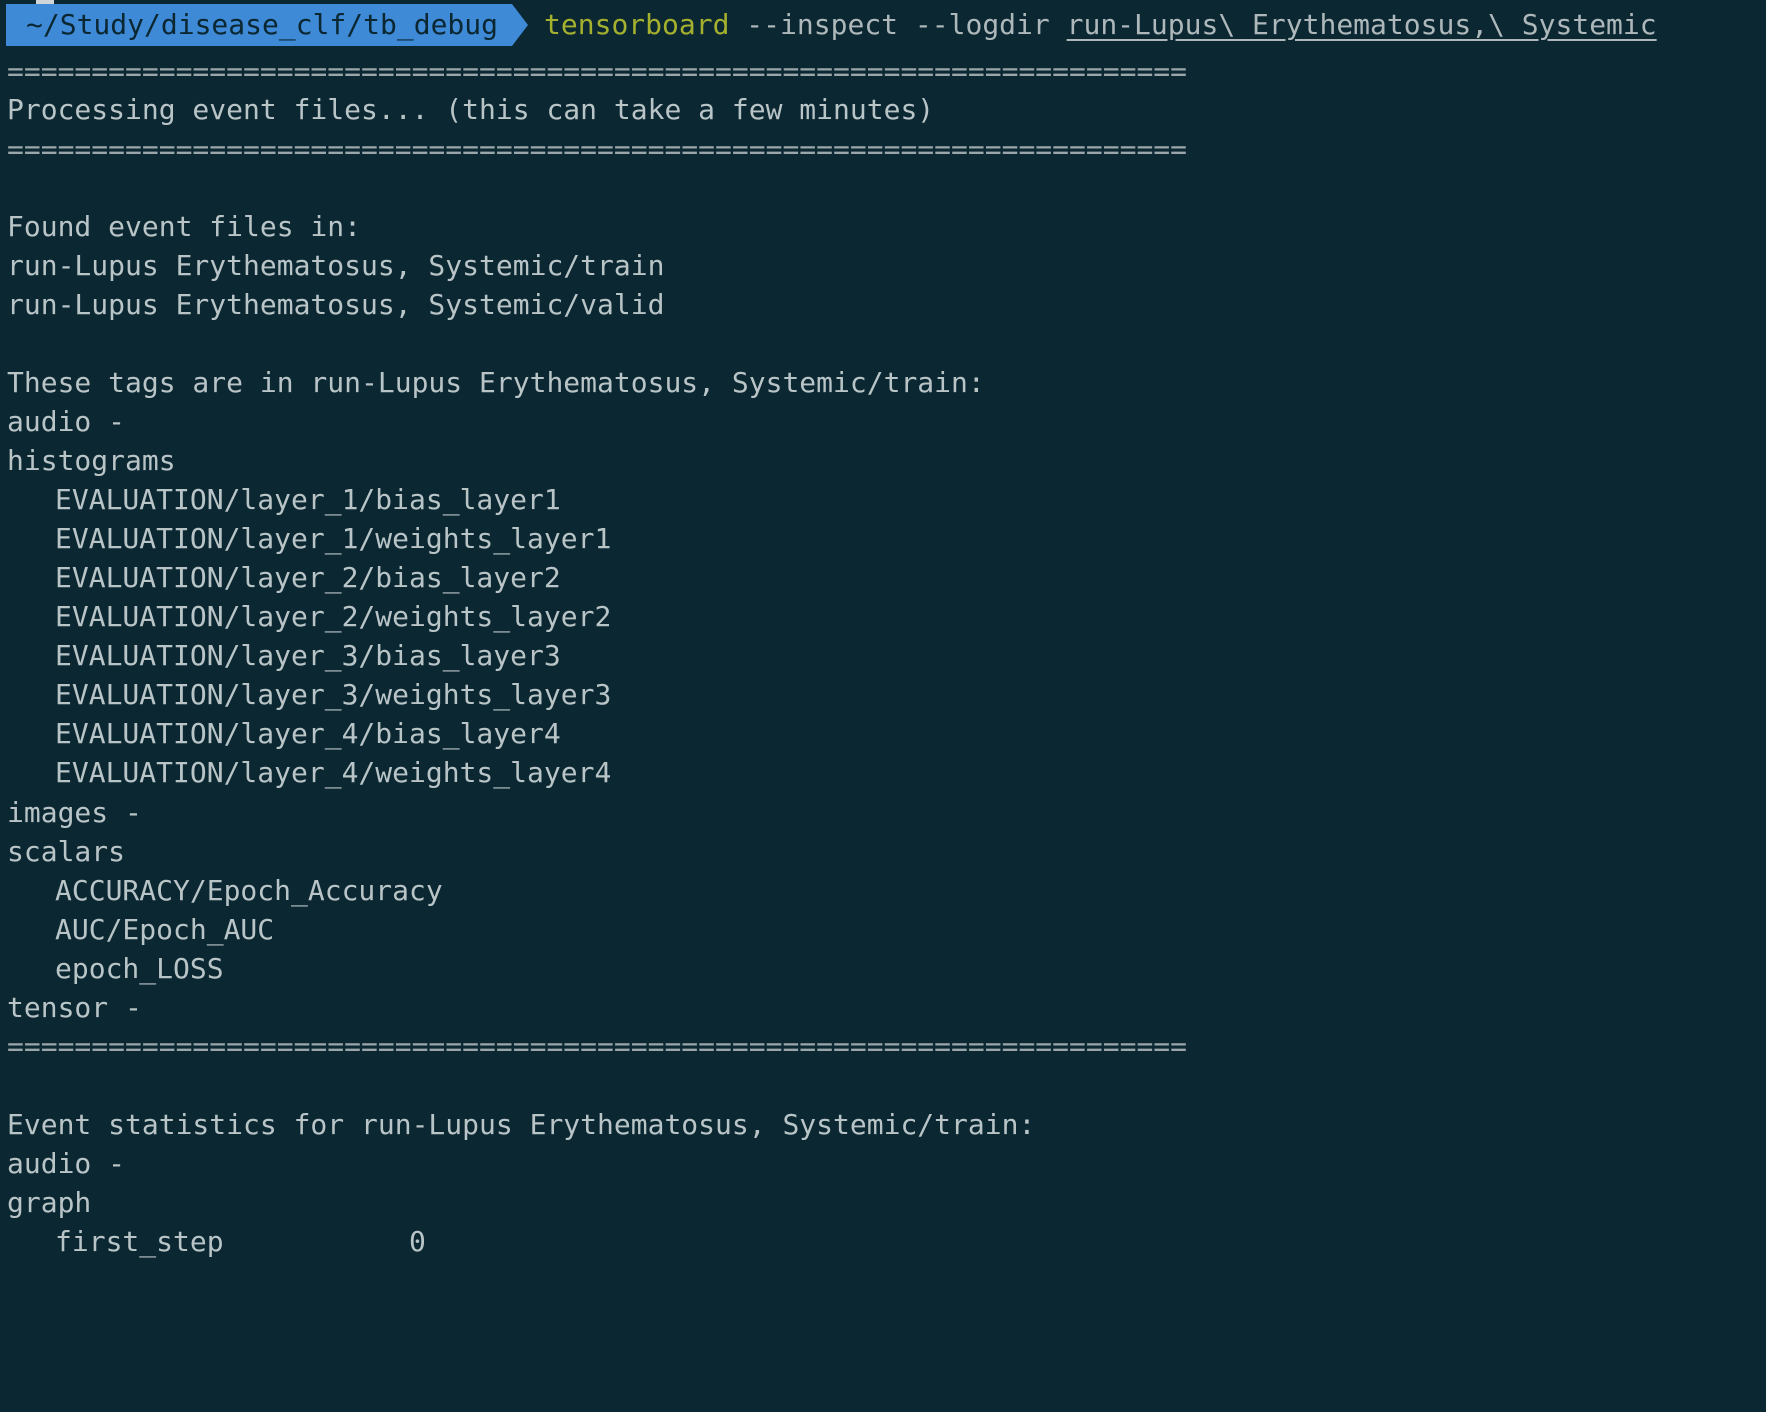 The height and width of the screenshot is (1412, 1766). I want to click on run-path-train: run-Lupus Erythematosus, Systemic/train, so click(336, 265).